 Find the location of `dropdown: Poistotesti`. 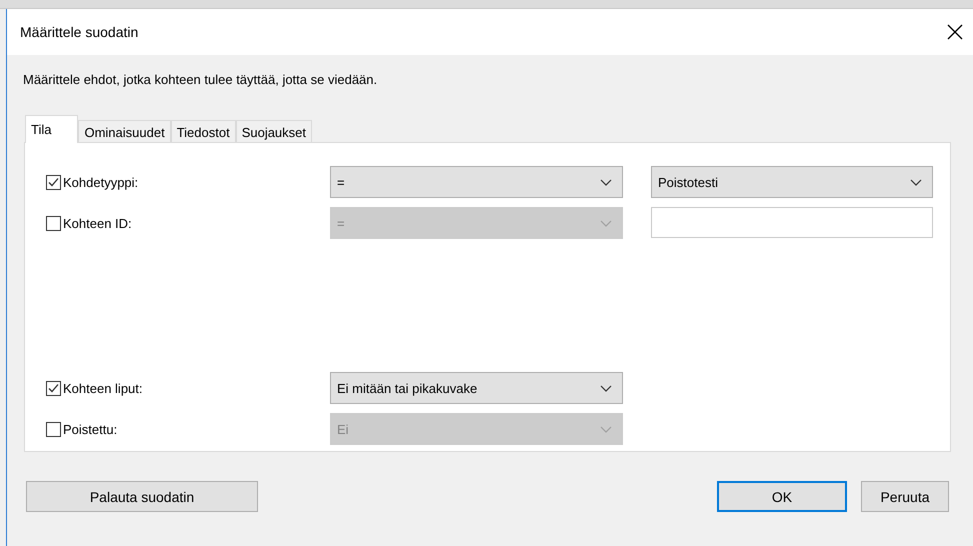

dropdown: Poistotesti is located at coordinates (792, 182).